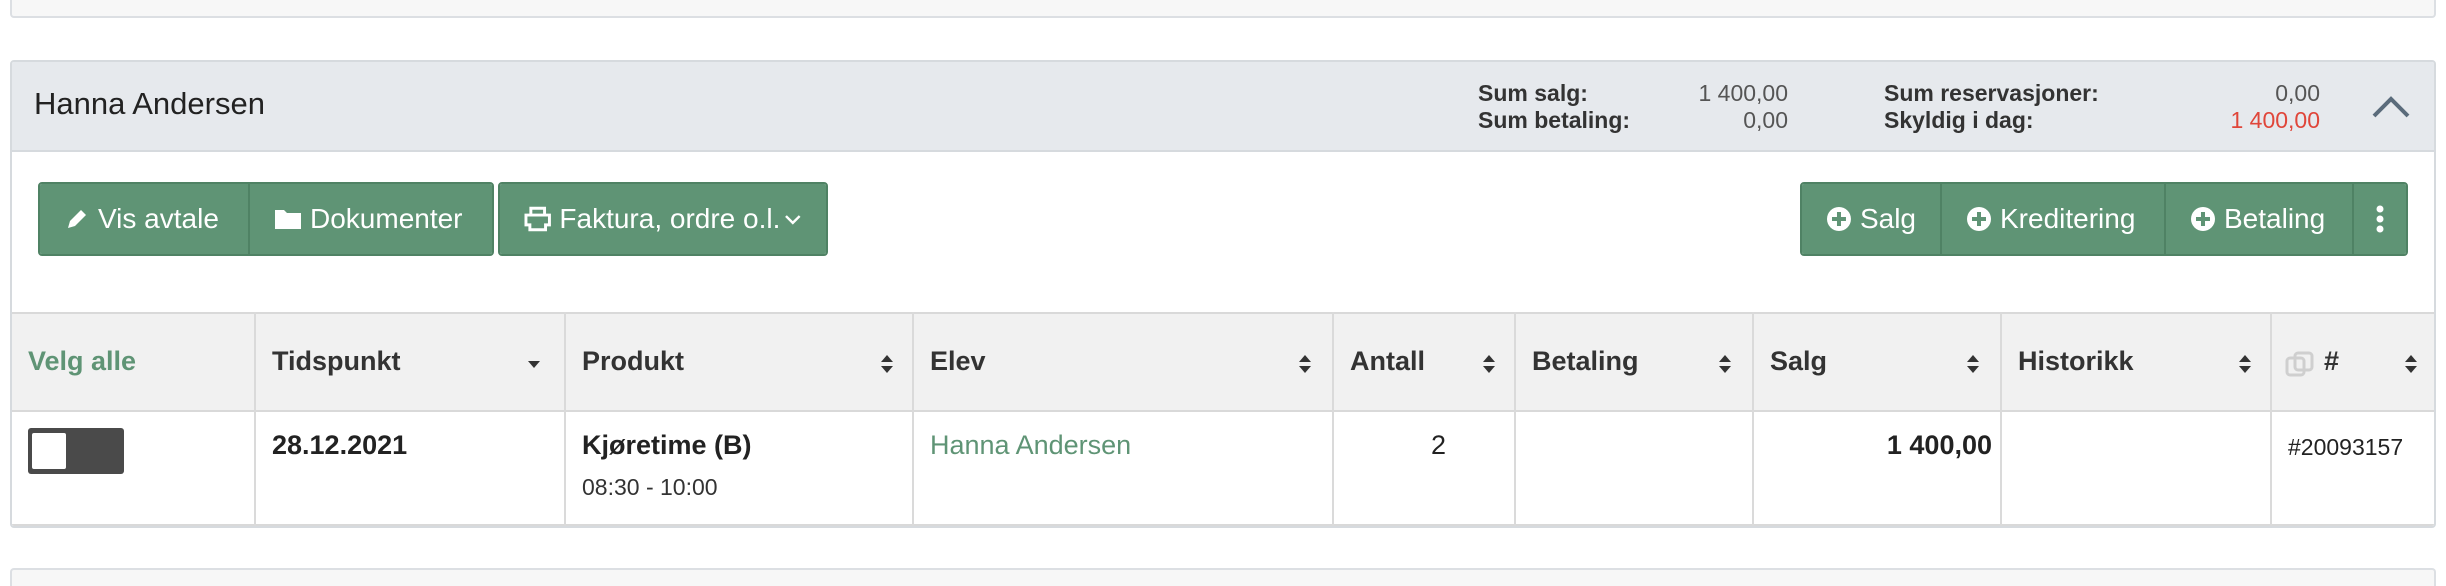 This screenshot has height=586, width=2446. I want to click on row-sale: 1 400,00, so click(1939, 445).